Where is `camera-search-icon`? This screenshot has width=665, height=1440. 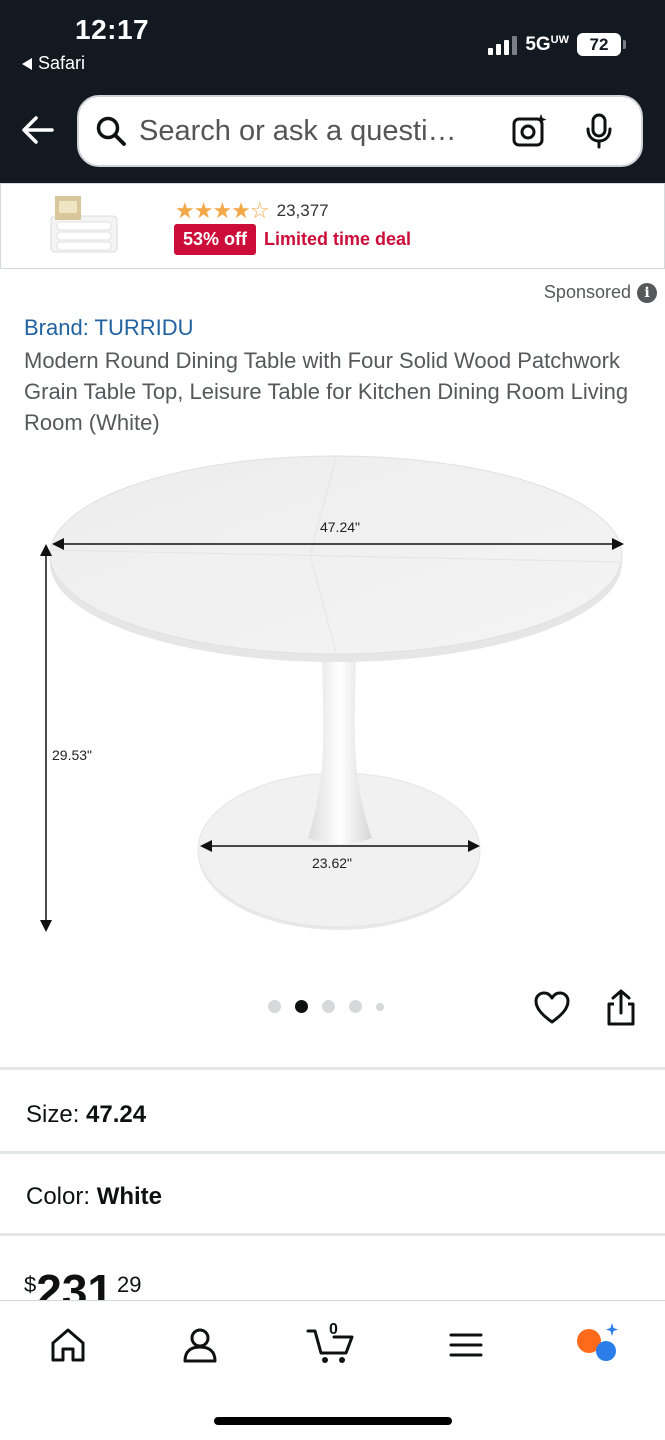 camera-search-icon is located at coordinates (530, 131).